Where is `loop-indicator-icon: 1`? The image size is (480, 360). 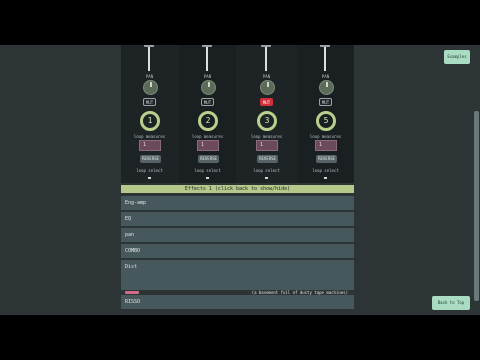 loop-indicator-icon: 1 is located at coordinates (150, 121).